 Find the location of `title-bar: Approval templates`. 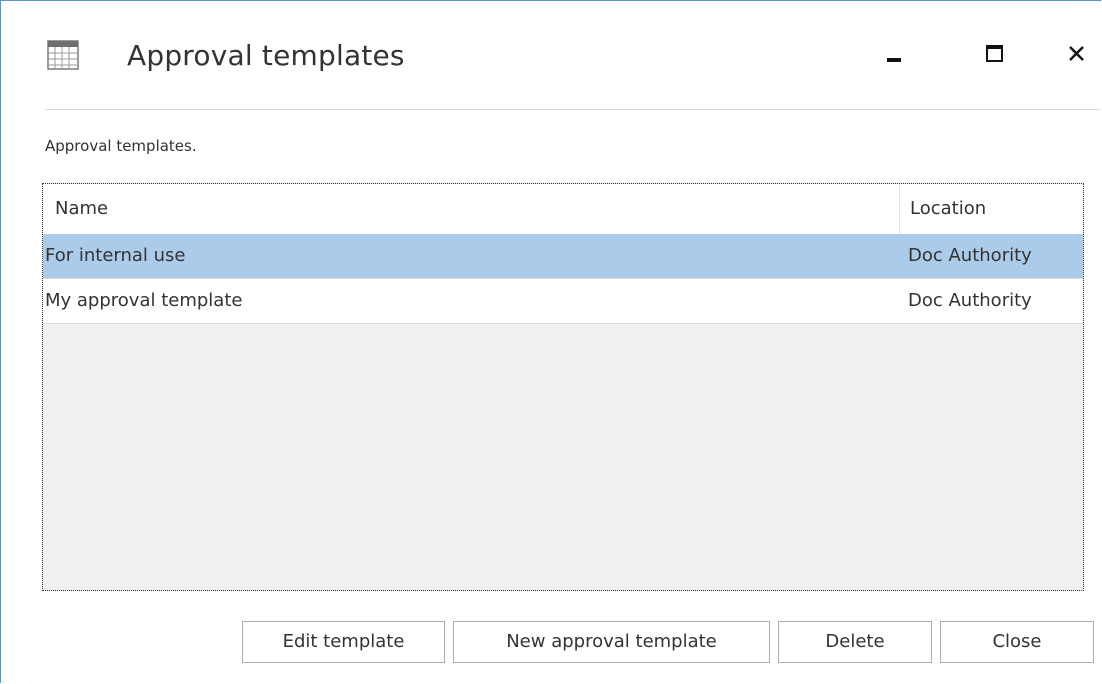

title-bar: Approval templates is located at coordinates (572, 66).